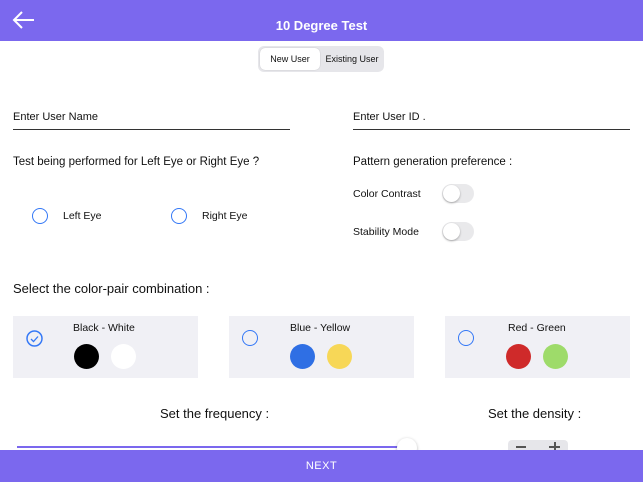  Describe the element at coordinates (86, 356) in the screenshot. I see `black-swatch` at that location.